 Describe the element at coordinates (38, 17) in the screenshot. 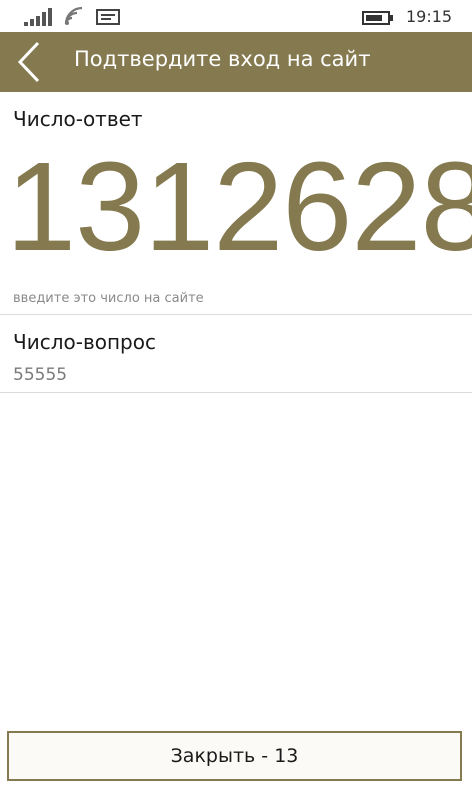

I see `signal-icon` at that location.